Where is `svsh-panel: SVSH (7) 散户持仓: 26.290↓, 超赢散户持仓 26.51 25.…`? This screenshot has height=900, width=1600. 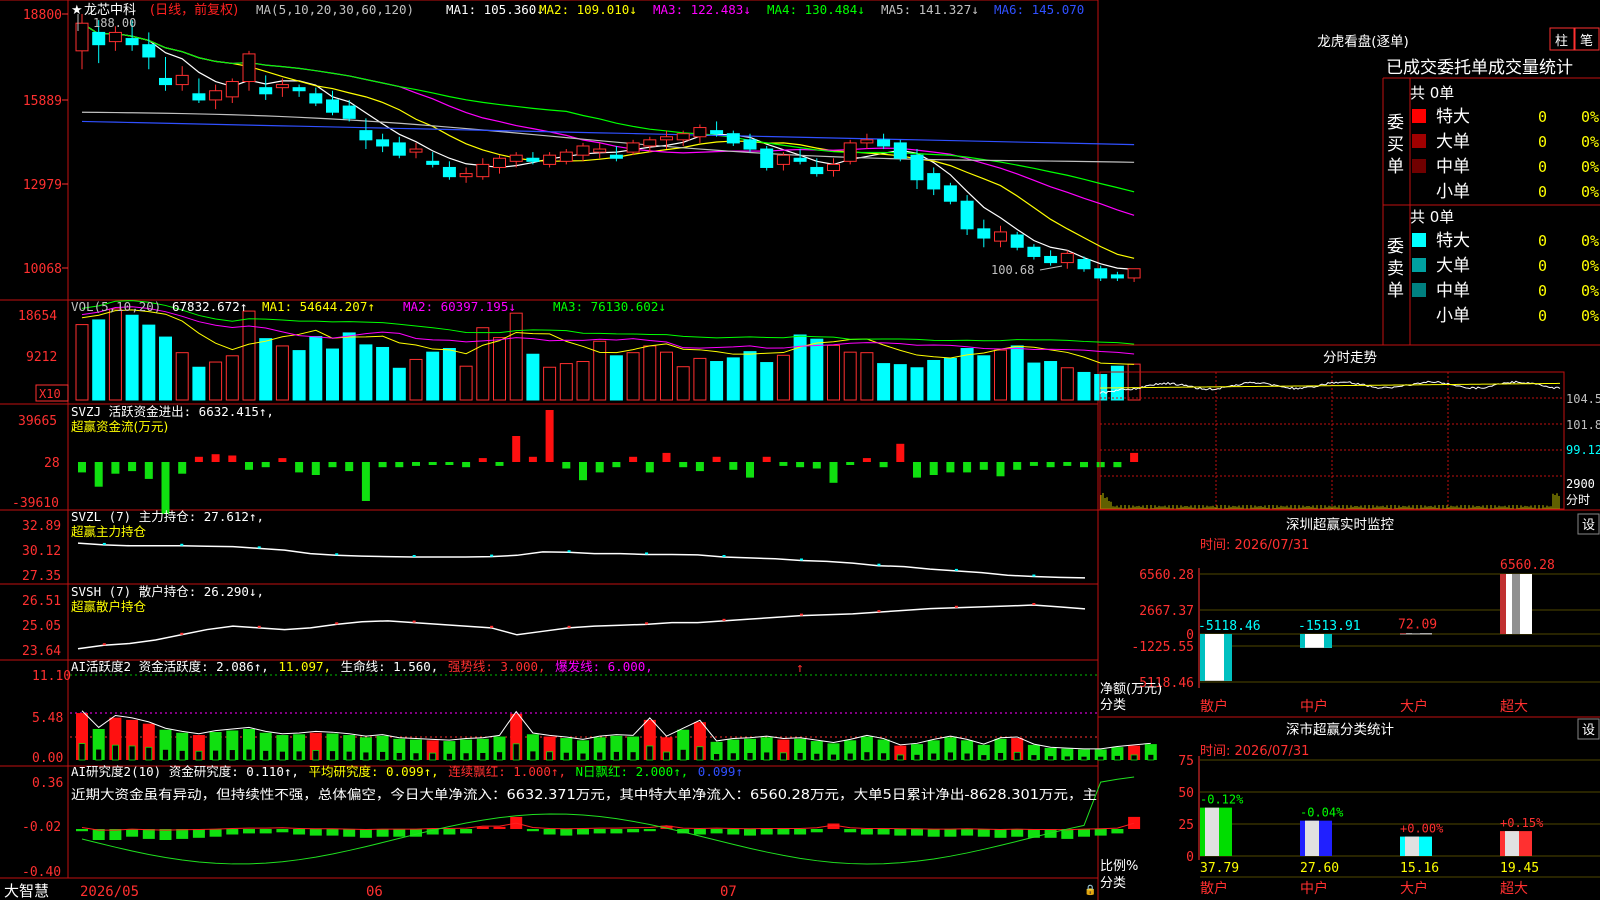 svsh-panel: SVSH (7) 散户持仓: 26.290↓, 超赢散户持仓 26.51 25.… is located at coordinates (553, 621).